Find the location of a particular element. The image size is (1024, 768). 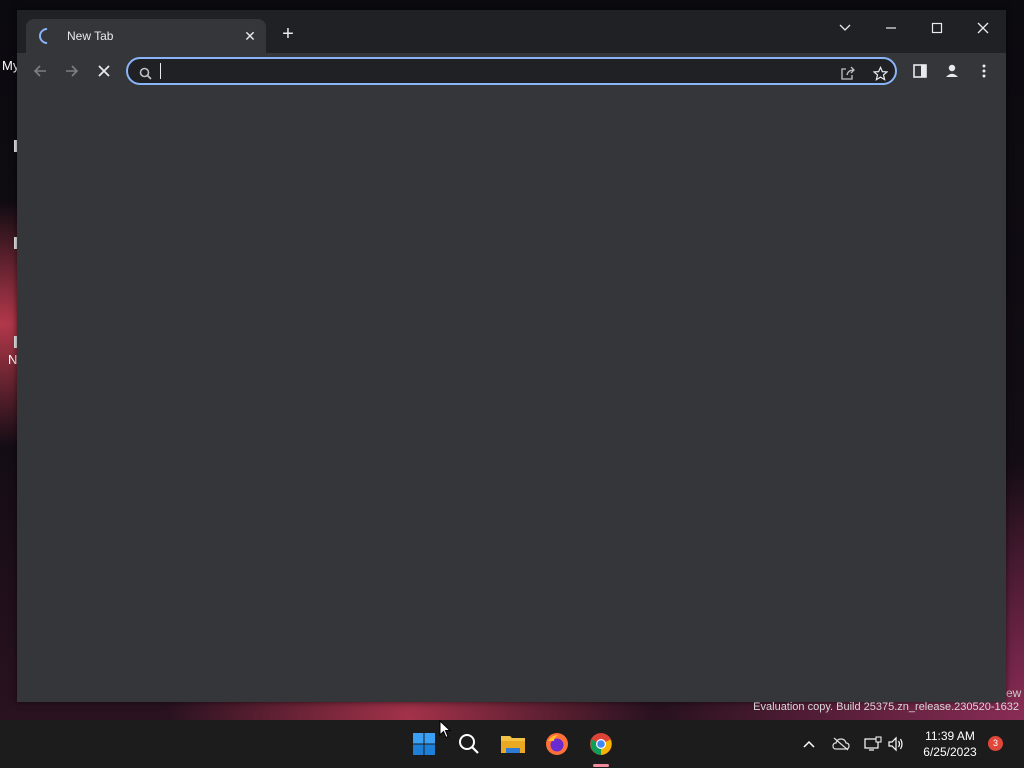

stop-loading-button is located at coordinates (104, 71).